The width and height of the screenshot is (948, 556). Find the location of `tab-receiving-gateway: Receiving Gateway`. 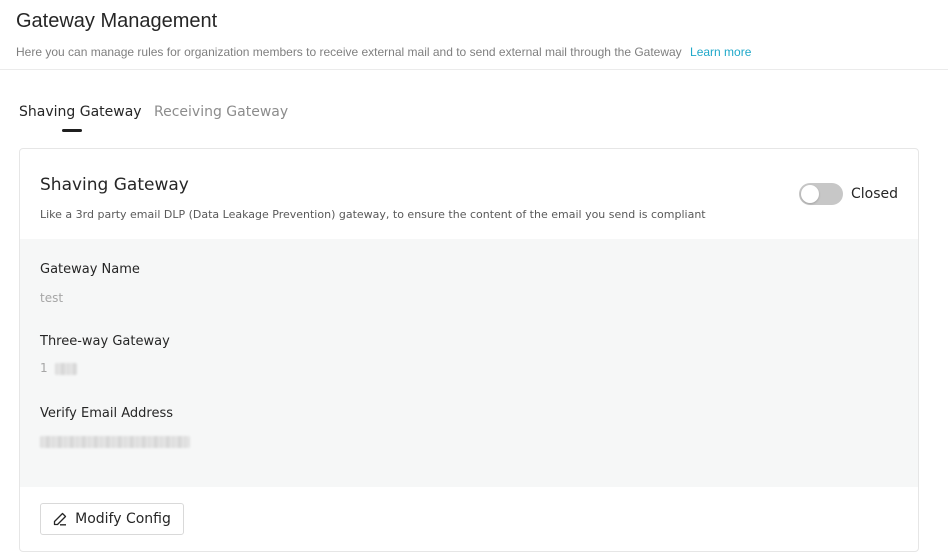

tab-receiving-gateway: Receiving Gateway is located at coordinates (221, 112).